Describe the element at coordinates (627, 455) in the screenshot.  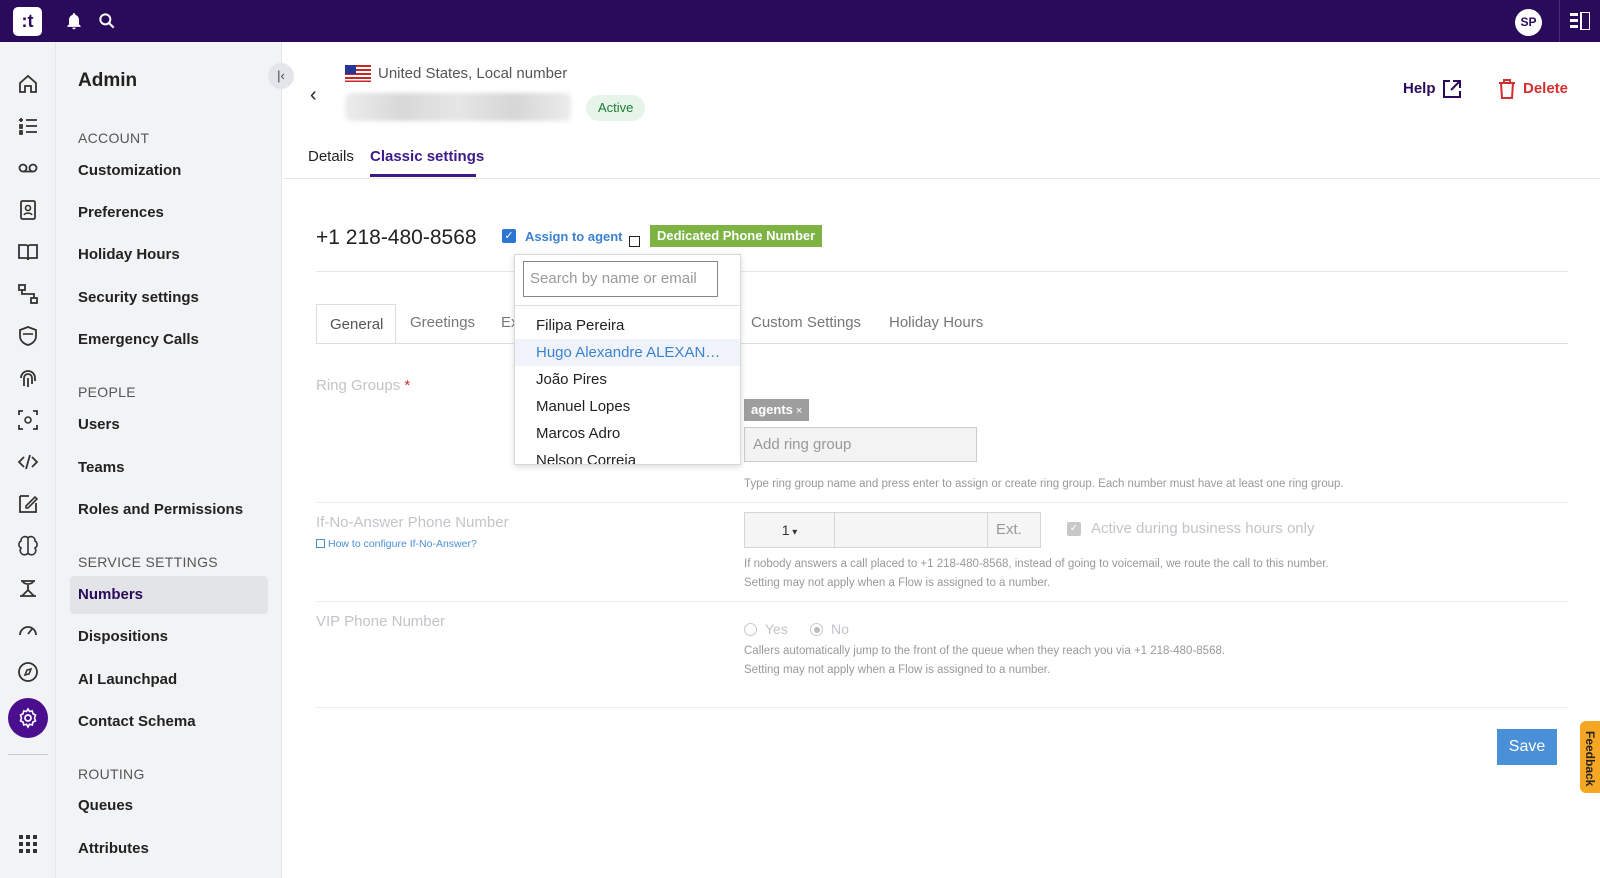
I see `agent-option: Nelson Correia` at that location.